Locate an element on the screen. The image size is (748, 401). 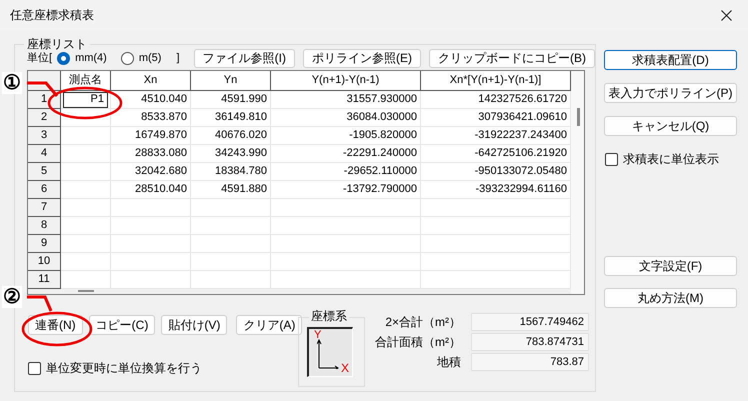
y-axis-label: Y is located at coordinates (318, 335).